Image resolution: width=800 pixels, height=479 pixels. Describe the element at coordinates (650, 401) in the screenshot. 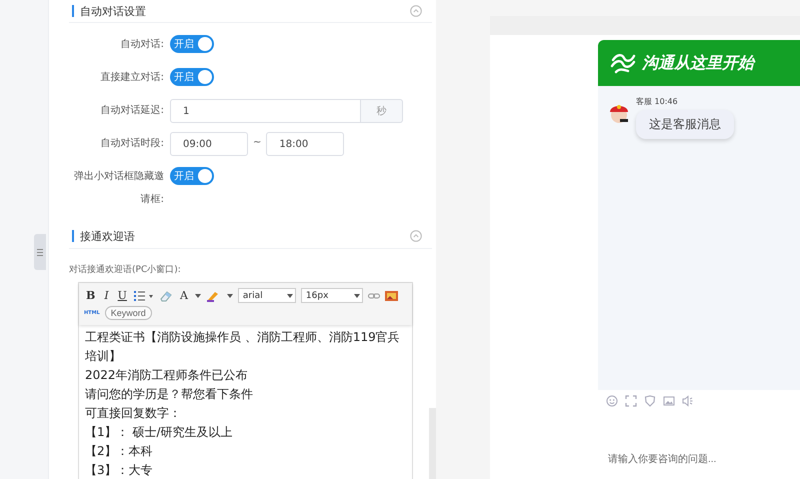

I see `shield-icon` at that location.